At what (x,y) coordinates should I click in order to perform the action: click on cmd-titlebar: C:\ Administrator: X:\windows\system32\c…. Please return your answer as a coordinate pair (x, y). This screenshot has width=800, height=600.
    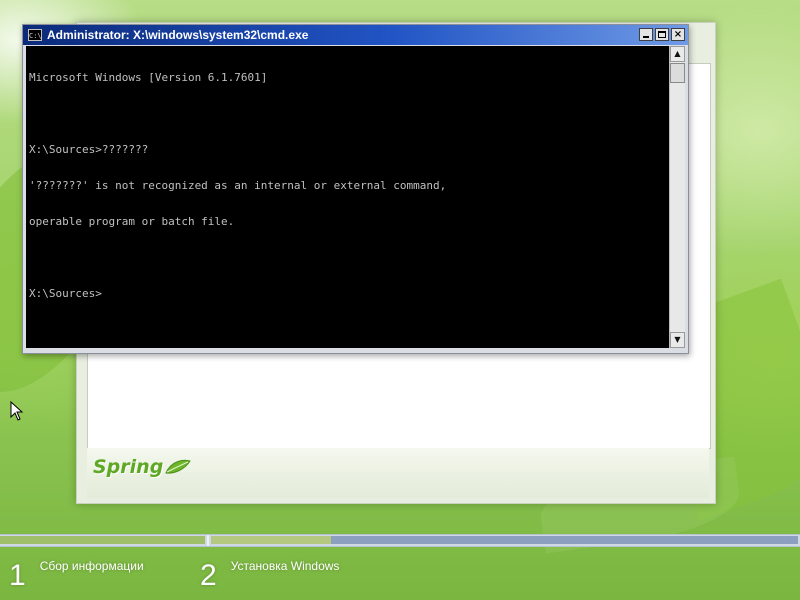
    Looking at the image, I should click on (355, 35).